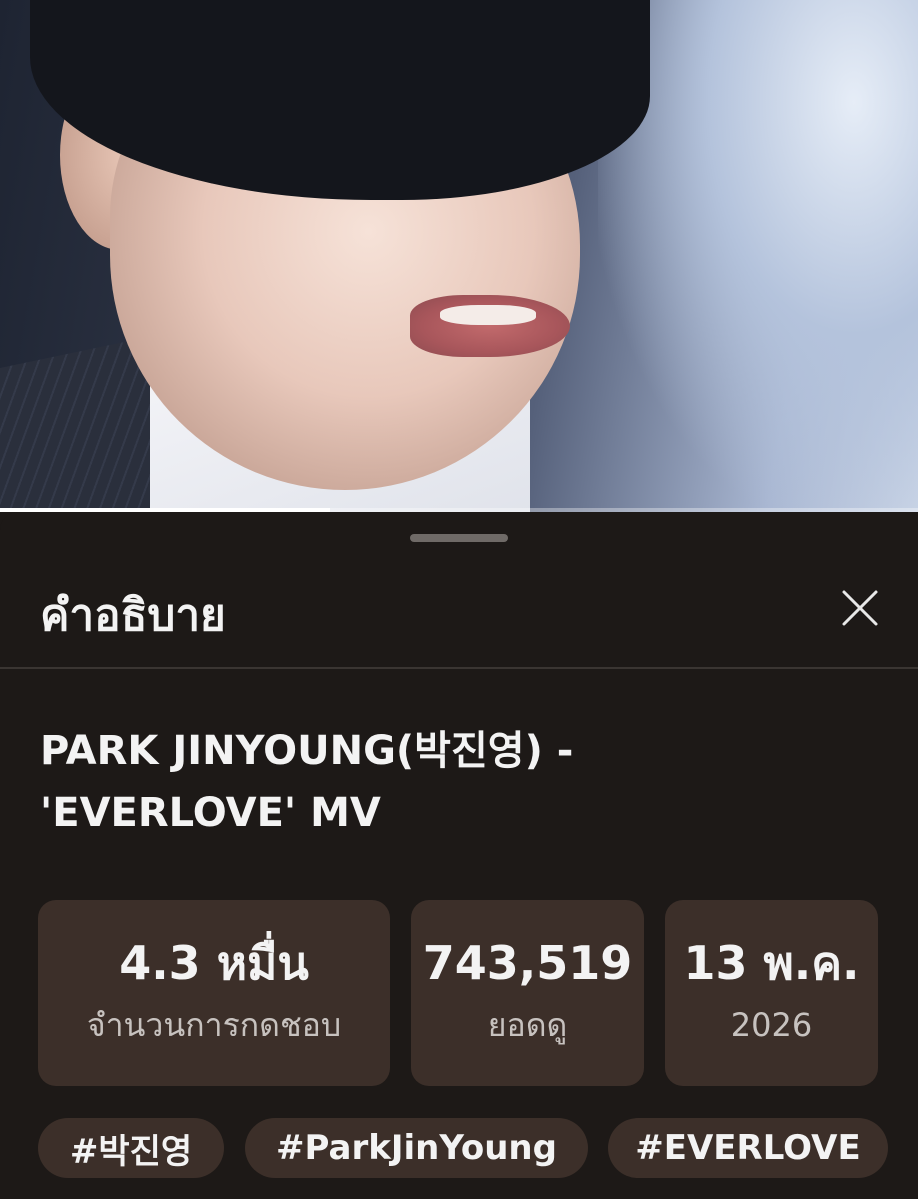 This screenshot has height=1199, width=918. Describe the element at coordinates (459, 538) in the screenshot. I see `drag-handle` at that location.